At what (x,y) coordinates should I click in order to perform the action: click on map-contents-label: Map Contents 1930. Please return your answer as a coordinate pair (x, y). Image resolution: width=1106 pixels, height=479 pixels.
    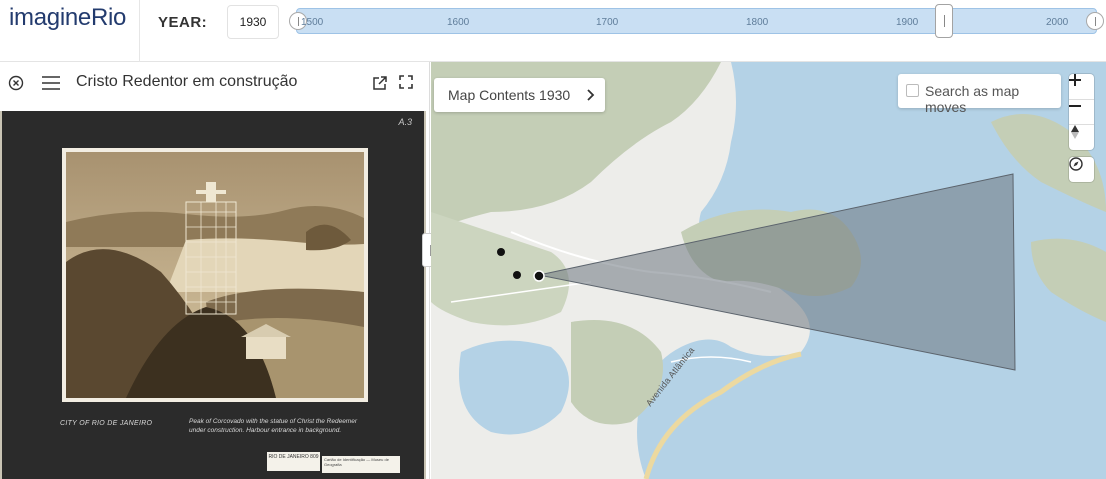
    Looking at the image, I should click on (509, 95).